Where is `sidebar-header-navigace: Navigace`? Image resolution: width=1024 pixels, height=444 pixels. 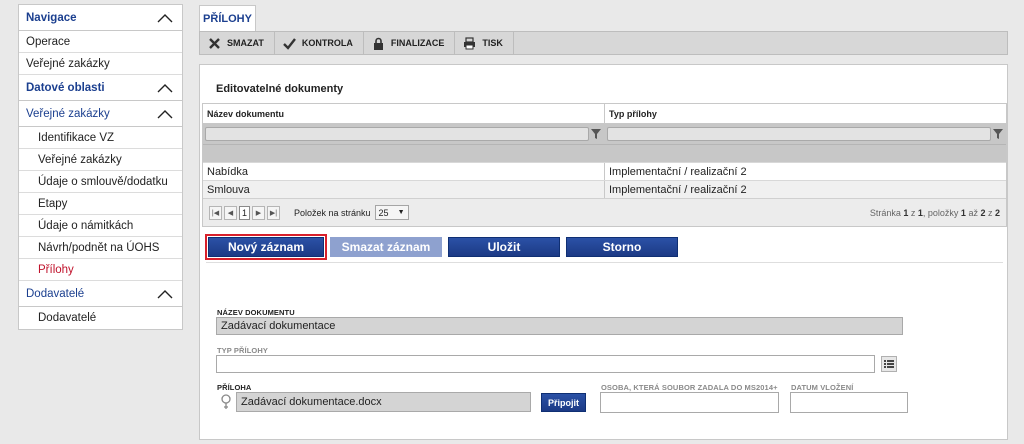 sidebar-header-navigace: Navigace is located at coordinates (100, 18).